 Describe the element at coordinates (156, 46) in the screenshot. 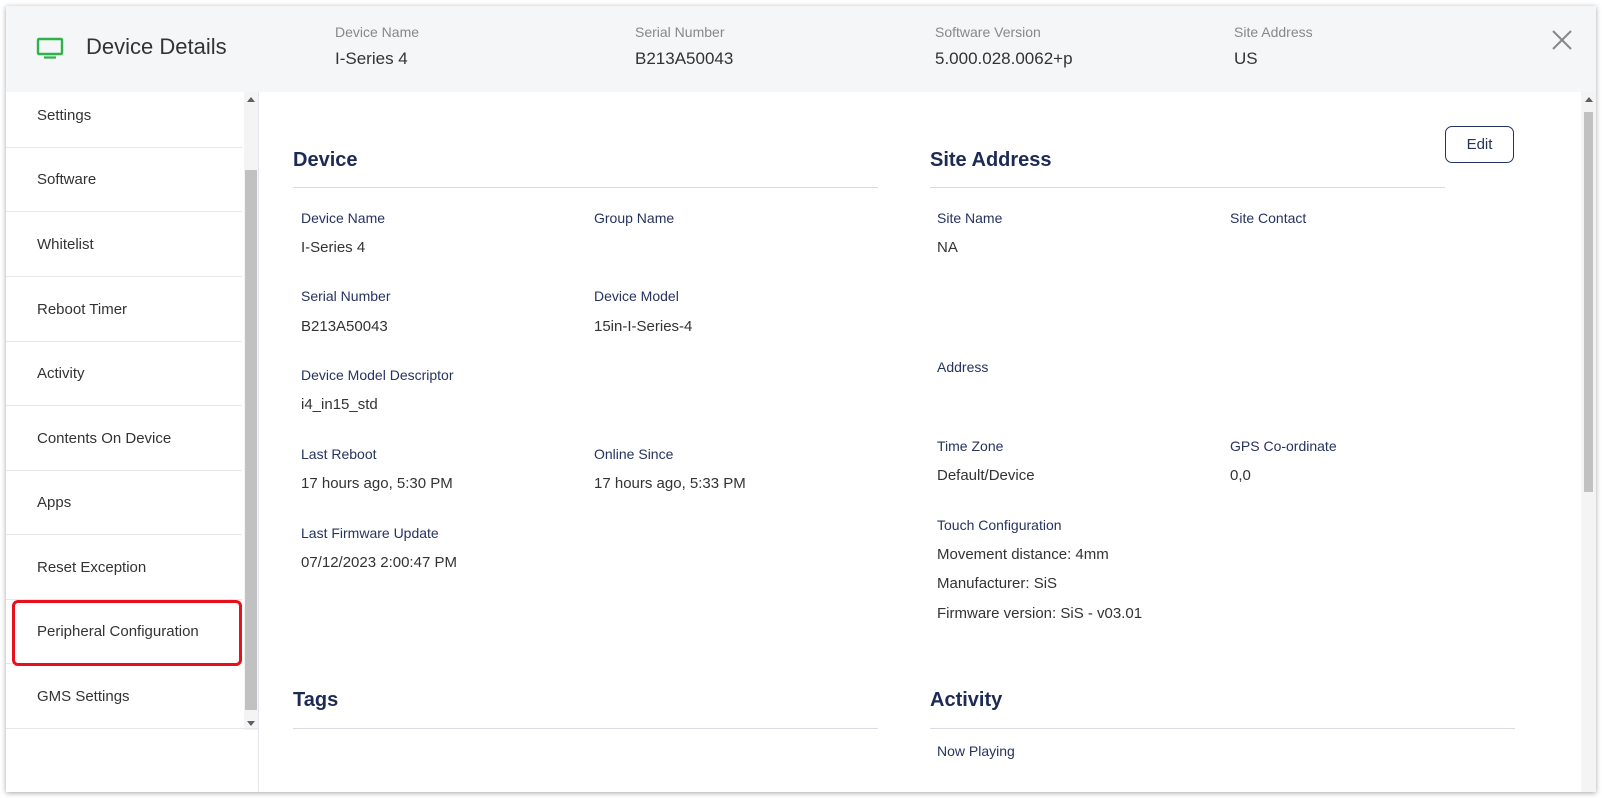

I see `page-title: Device Details` at that location.